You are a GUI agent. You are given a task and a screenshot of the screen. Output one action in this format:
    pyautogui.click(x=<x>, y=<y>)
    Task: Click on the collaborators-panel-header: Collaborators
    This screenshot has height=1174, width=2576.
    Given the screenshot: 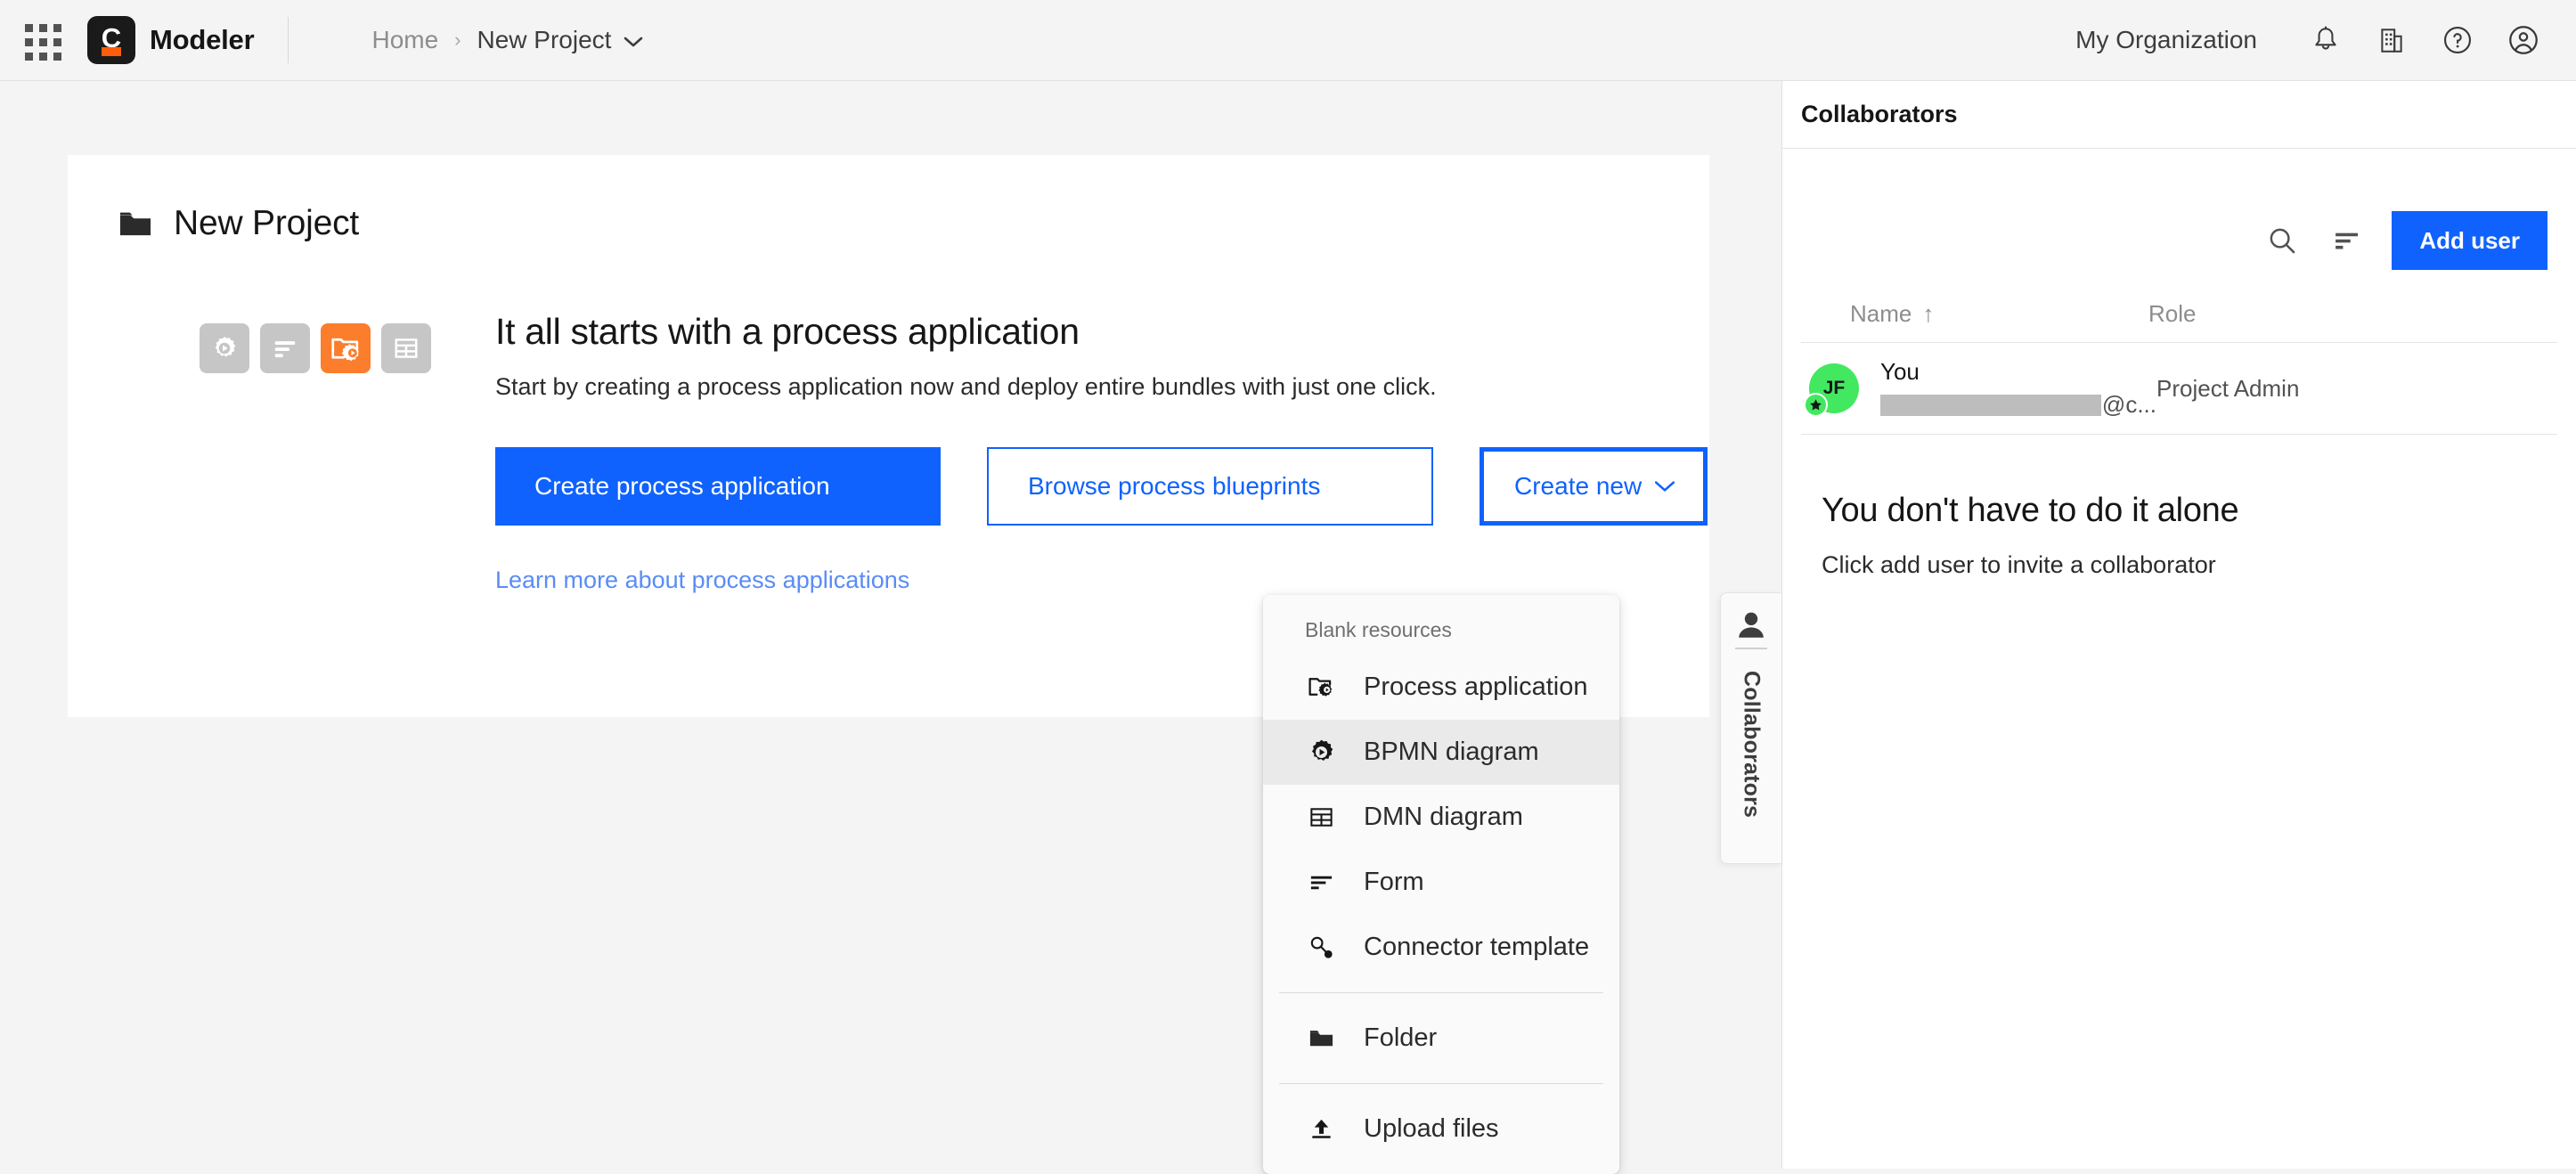 What is the action you would take?
    pyautogui.click(x=2179, y=115)
    